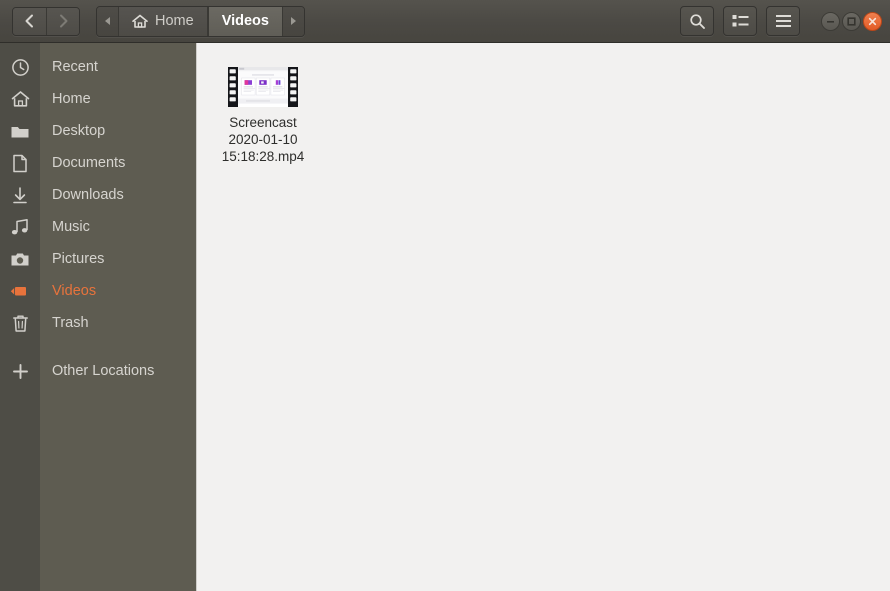  I want to click on sidebar-item-label: Trash, so click(70, 323).